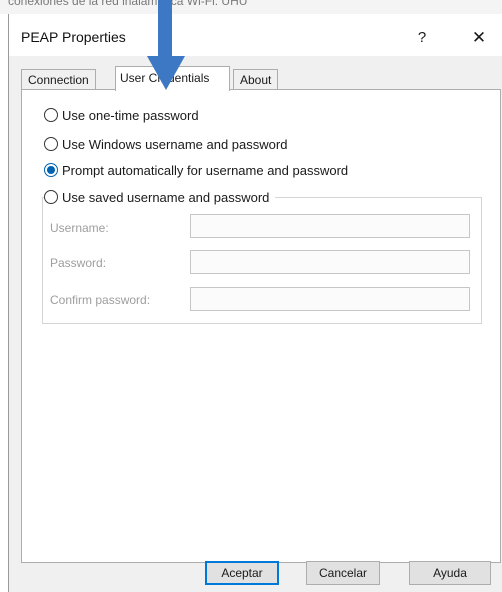 Image resolution: width=502 pixels, height=592 pixels. What do you see at coordinates (255, 35) in the screenshot?
I see `dialog-titlebar: PEAP Properties ? ✕` at bounding box center [255, 35].